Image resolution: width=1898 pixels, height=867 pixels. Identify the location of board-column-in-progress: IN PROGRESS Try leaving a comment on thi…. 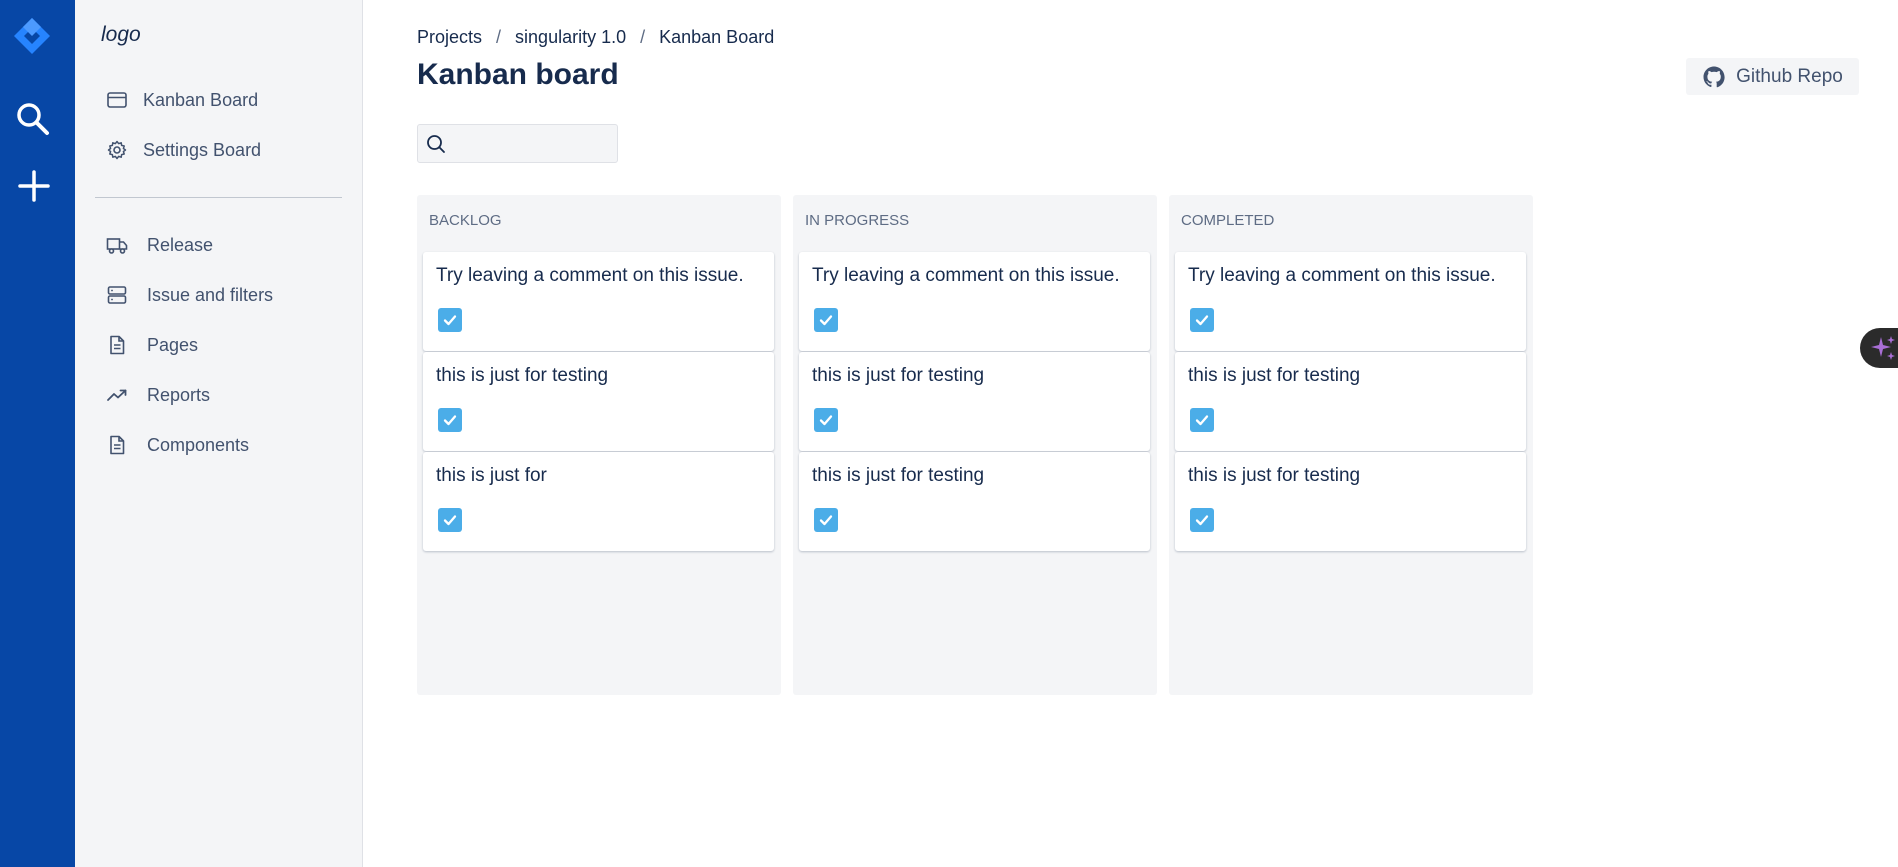
(975, 445).